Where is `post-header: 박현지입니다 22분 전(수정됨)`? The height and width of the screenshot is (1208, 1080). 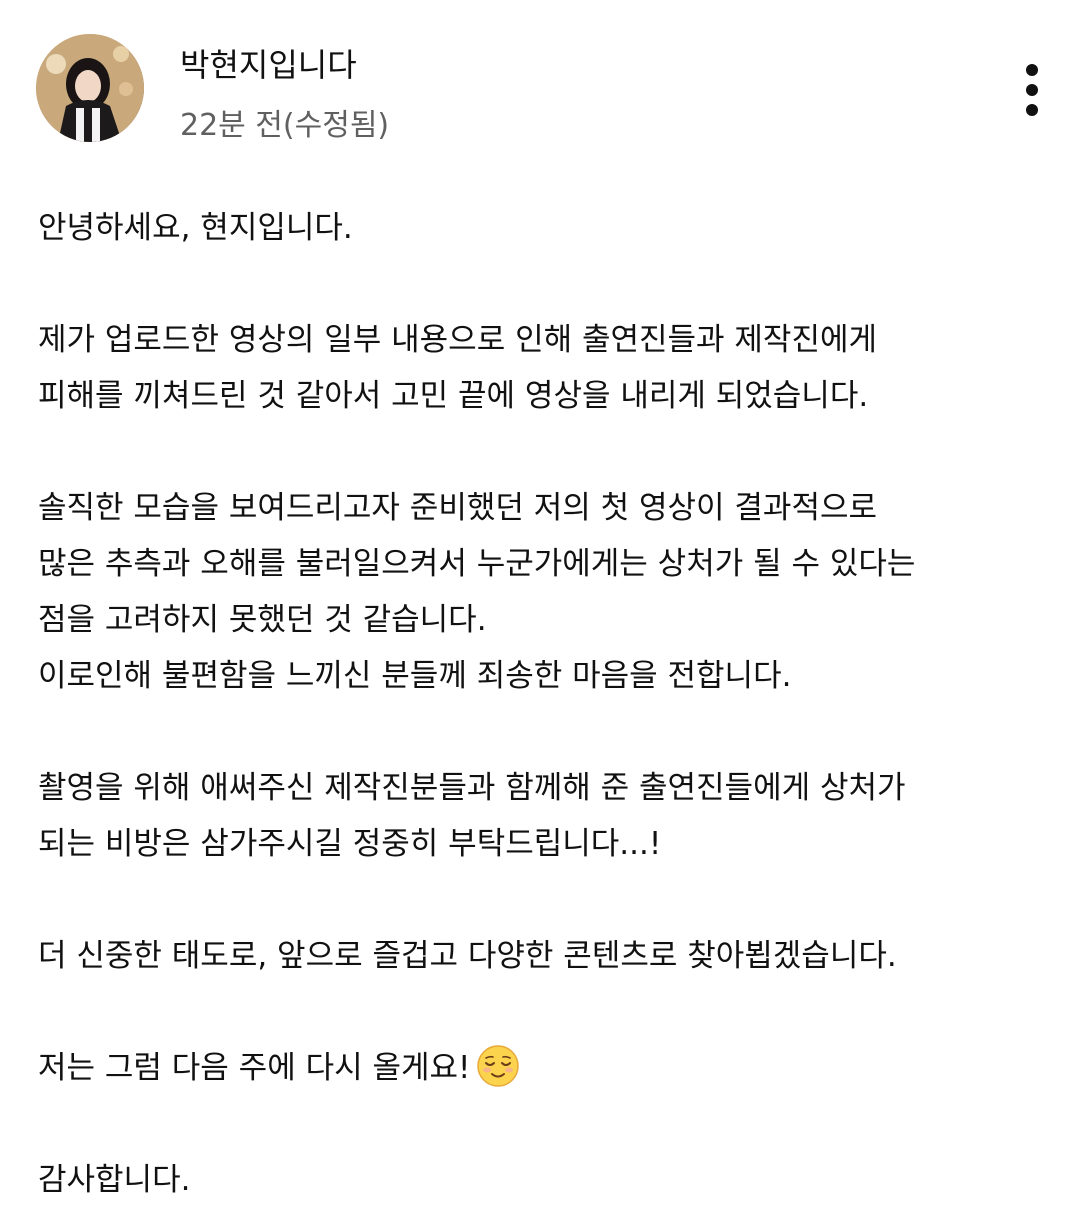
post-header: 박현지입니다 22분 전(수정됨) is located at coordinates (540, 80).